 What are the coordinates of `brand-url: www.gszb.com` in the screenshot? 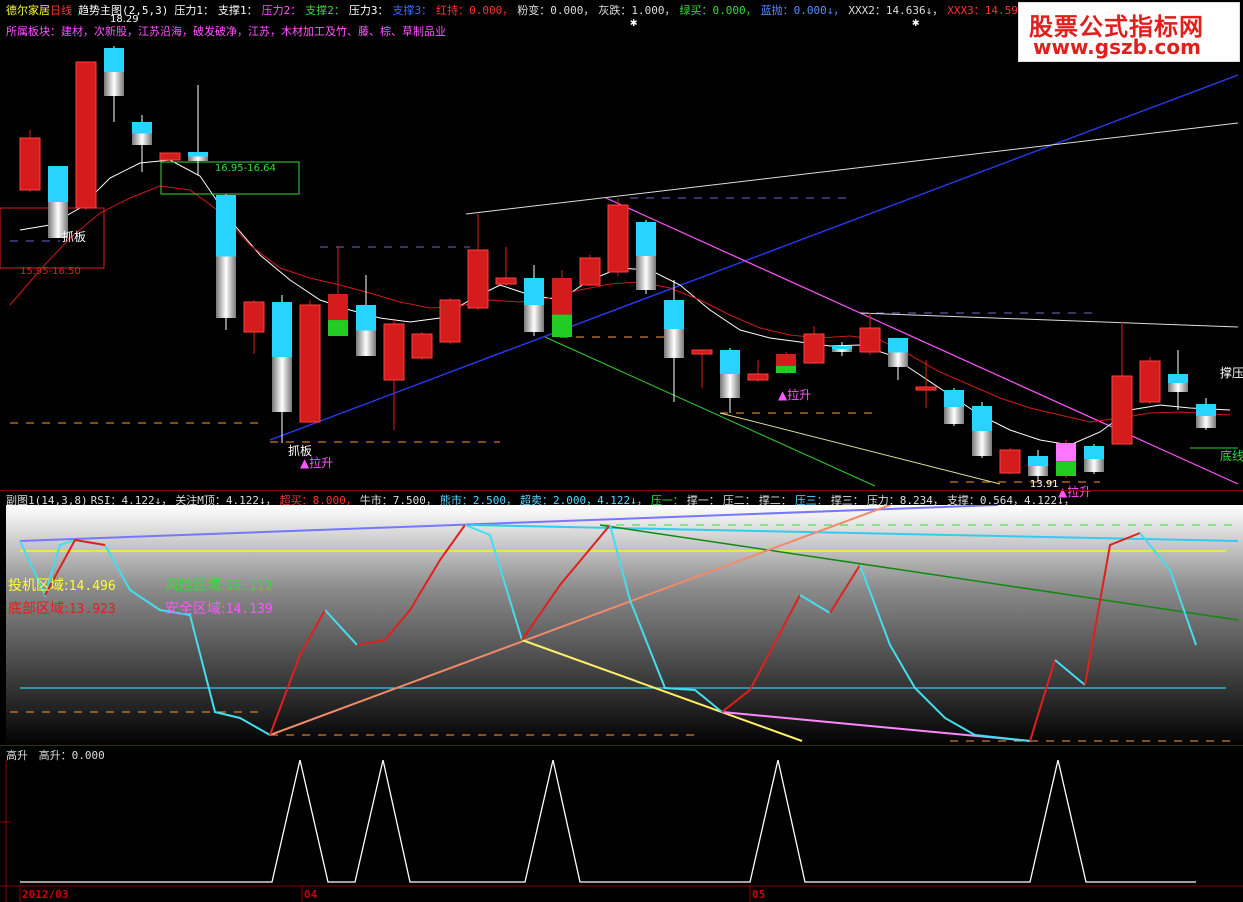 It's located at (1117, 47).